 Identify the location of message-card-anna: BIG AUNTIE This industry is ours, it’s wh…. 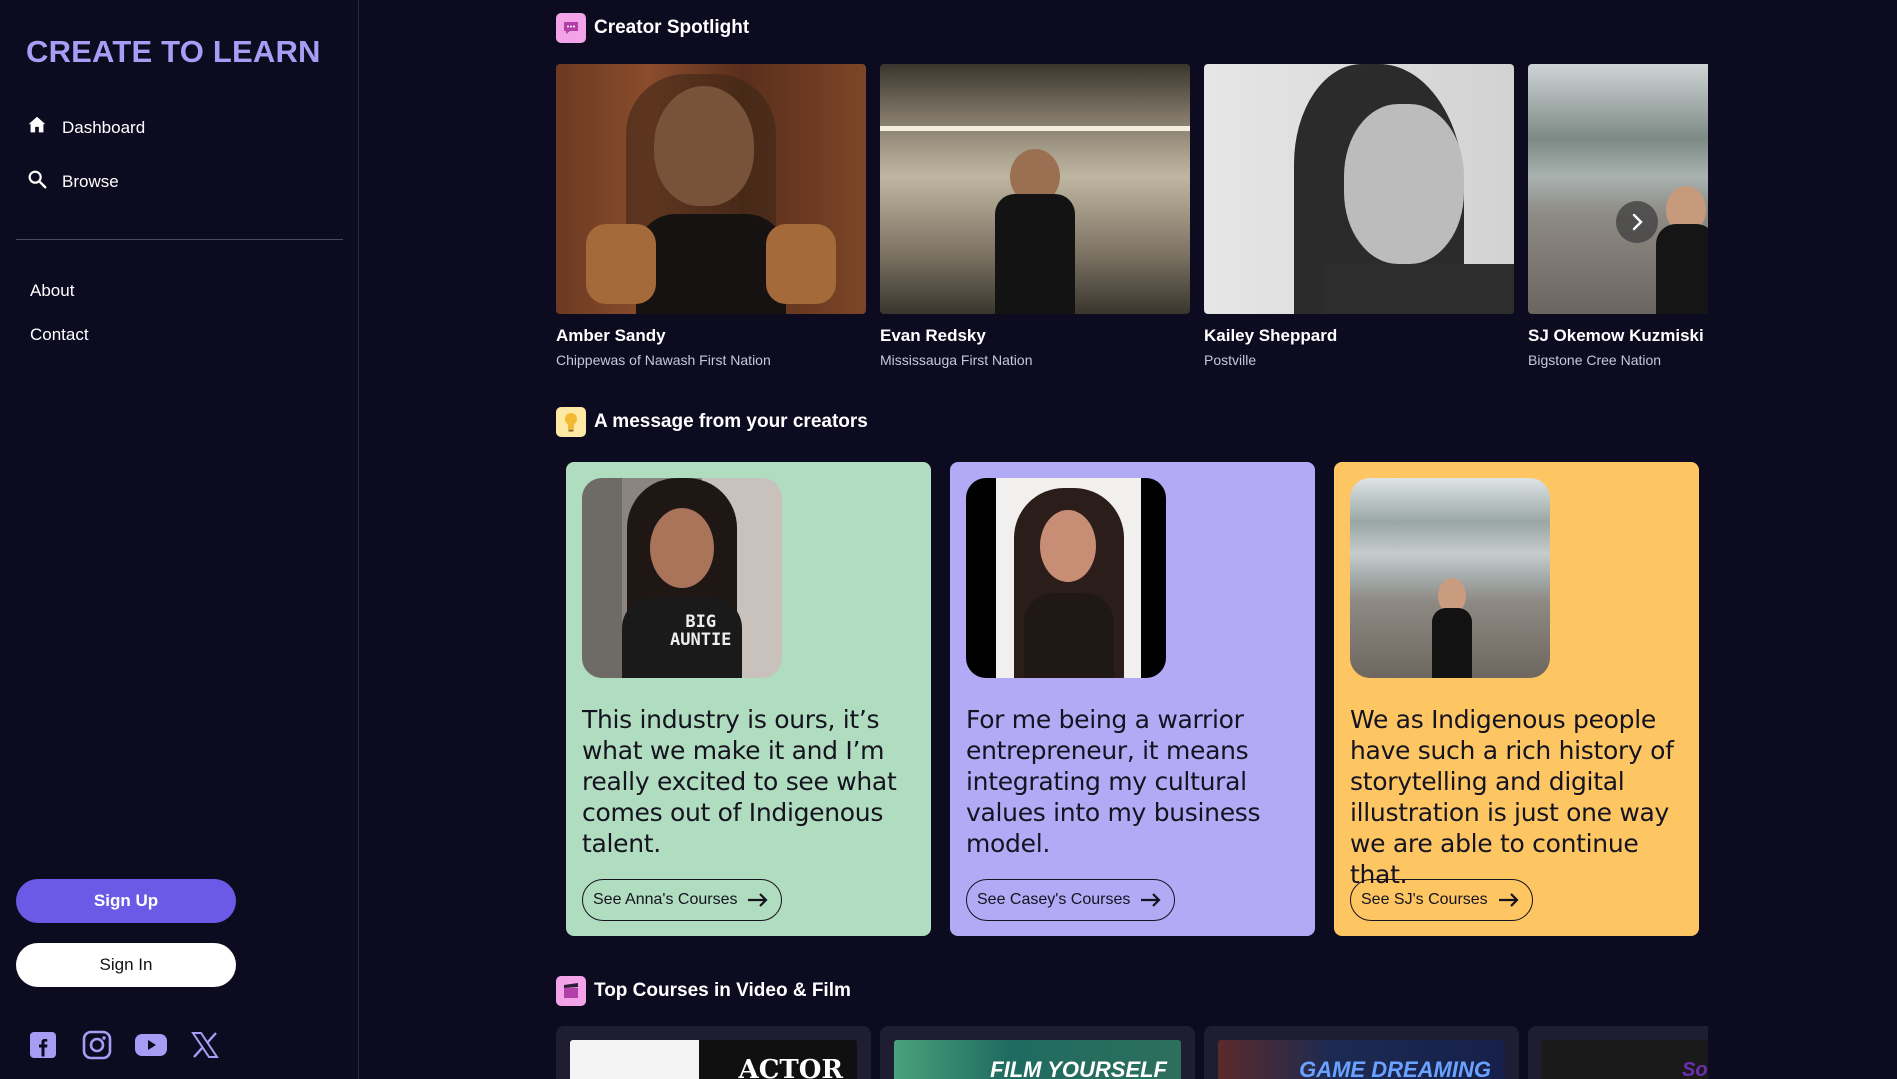
(748, 699).